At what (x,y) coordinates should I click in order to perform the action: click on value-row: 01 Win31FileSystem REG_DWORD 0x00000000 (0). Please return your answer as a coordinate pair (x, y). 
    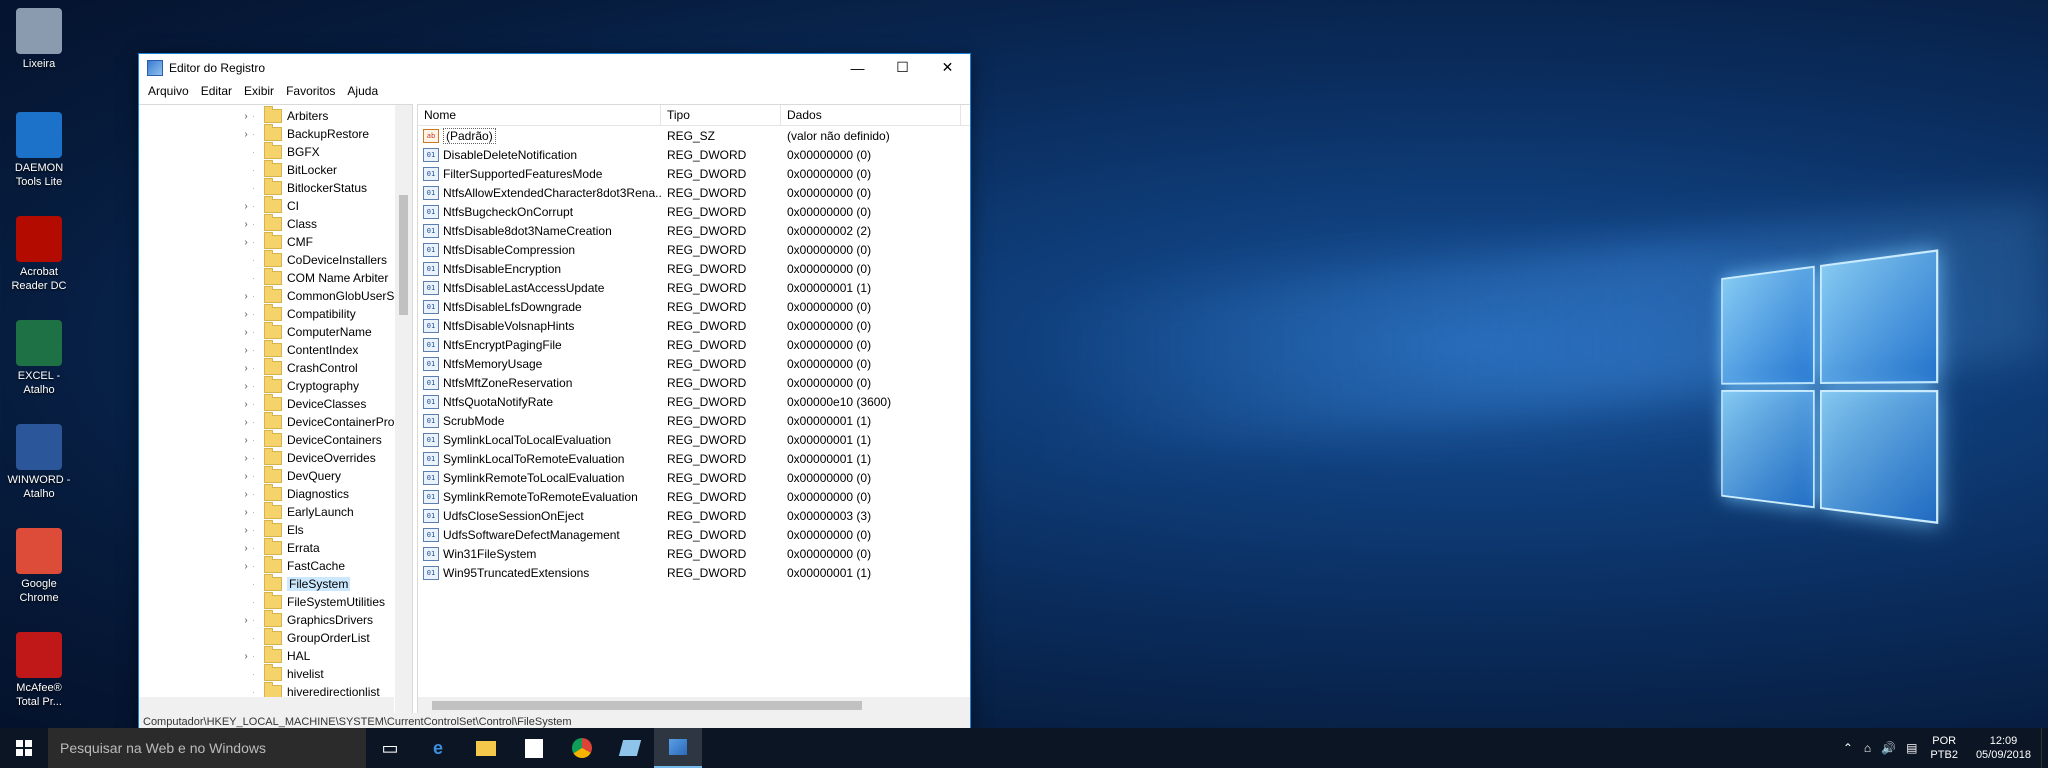
    Looking at the image, I should click on (694, 553).